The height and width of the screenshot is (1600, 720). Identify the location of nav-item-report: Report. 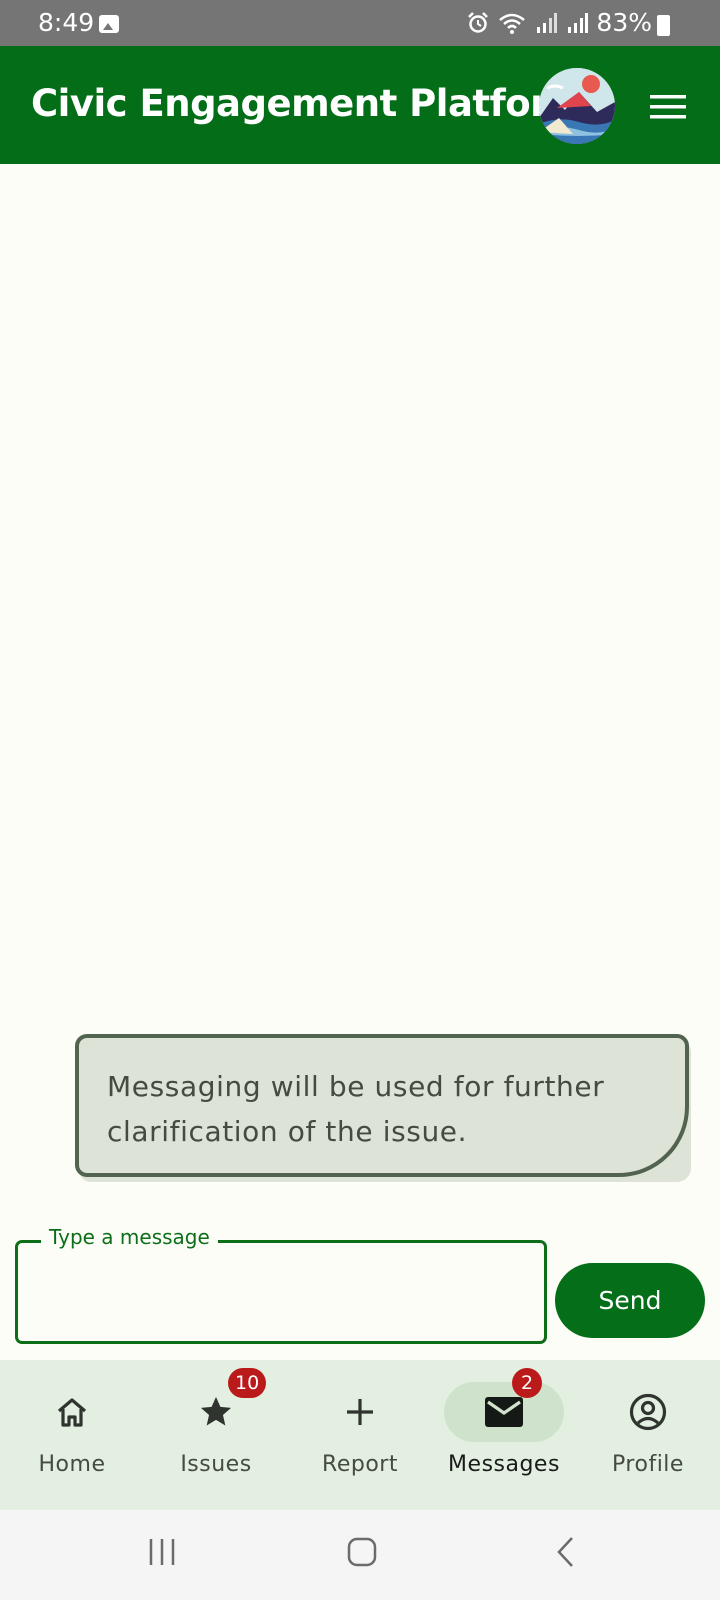
(360, 1435).